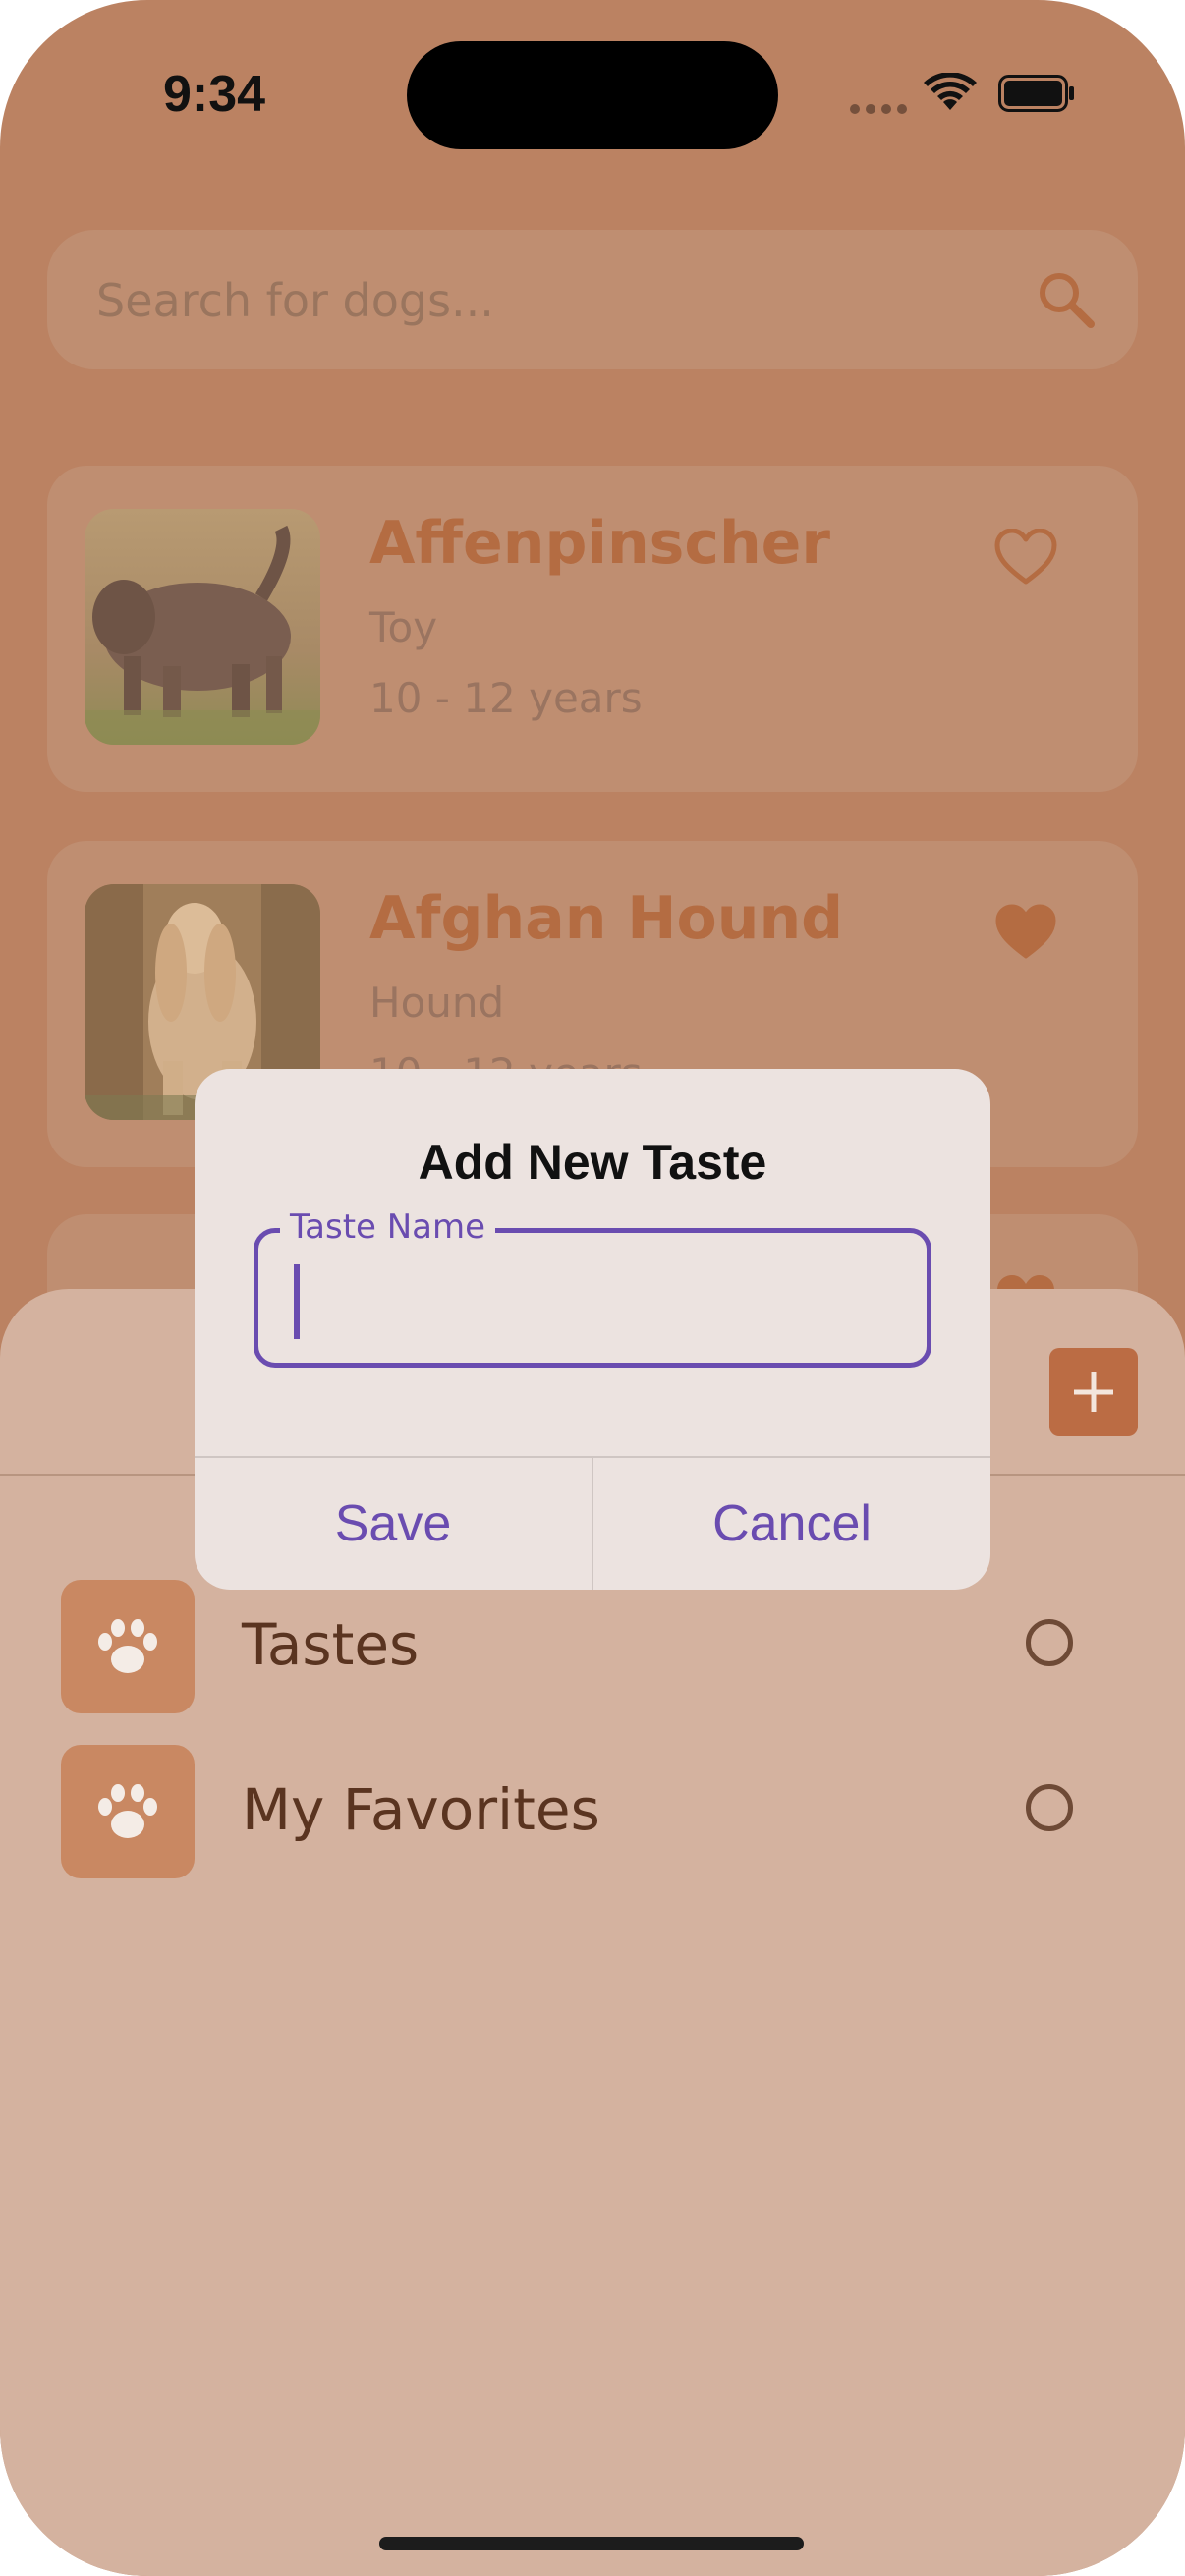  What do you see at coordinates (592, 629) in the screenshot?
I see `dog-card: Affenpinscher Toy 10 - 12 years` at bounding box center [592, 629].